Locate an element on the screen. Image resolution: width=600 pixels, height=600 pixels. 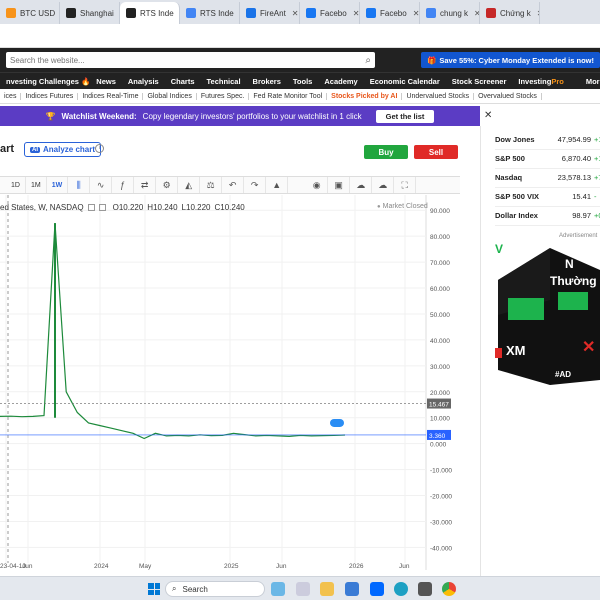
index-name: S&P 500 VIX is located at coordinates (517, 196).